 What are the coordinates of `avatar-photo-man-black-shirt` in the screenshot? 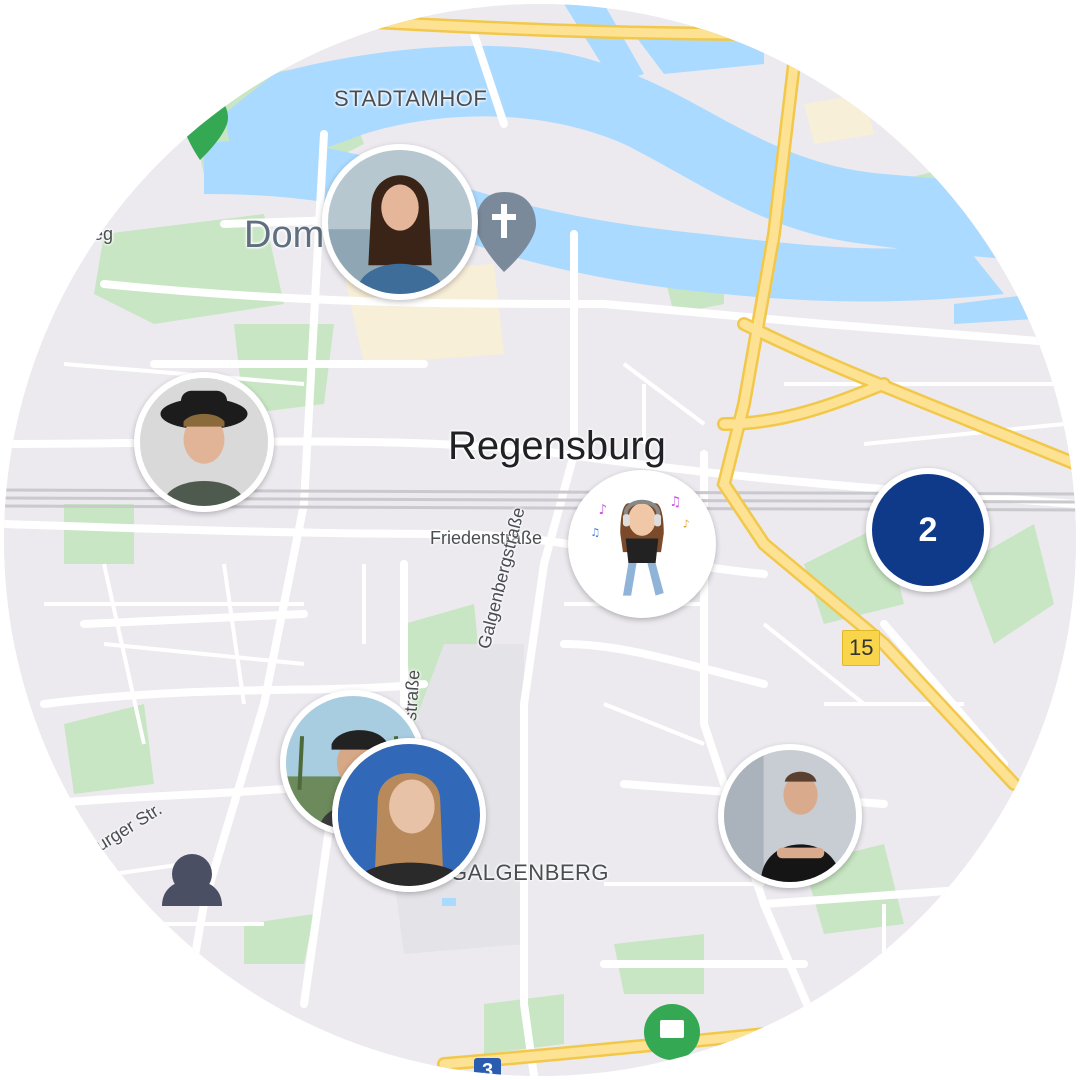 It's located at (790, 816).